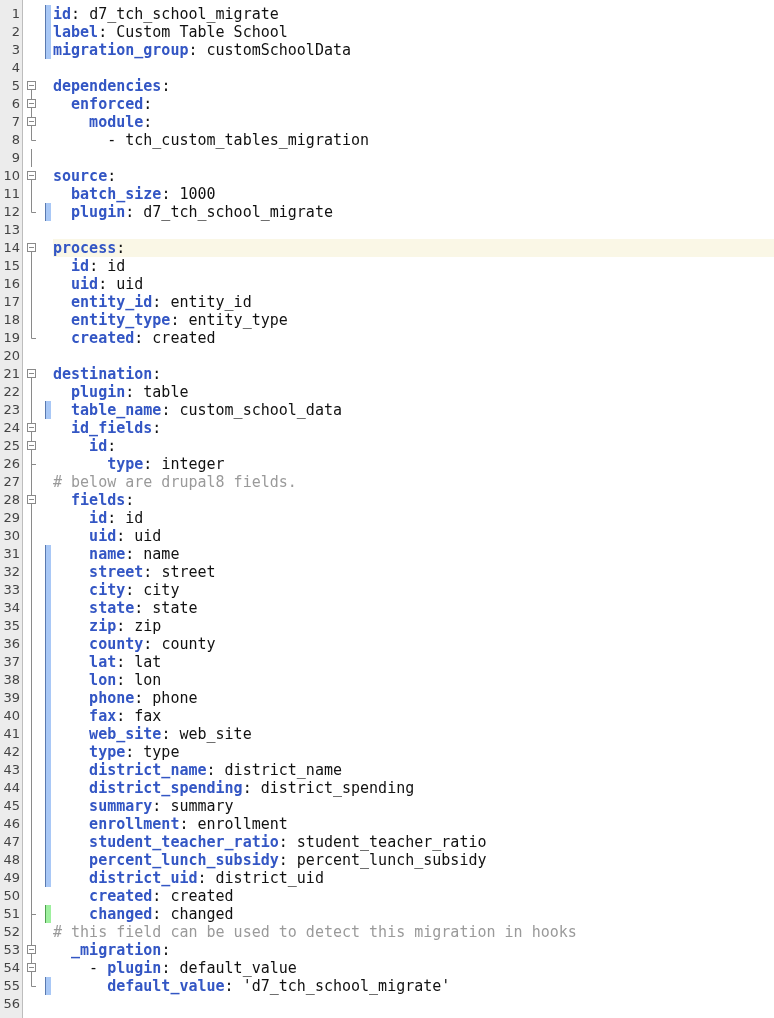  What do you see at coordinates (103, 914) in the screenshot?
I see `yaml-key: changed` at bounding box center [103, 914].